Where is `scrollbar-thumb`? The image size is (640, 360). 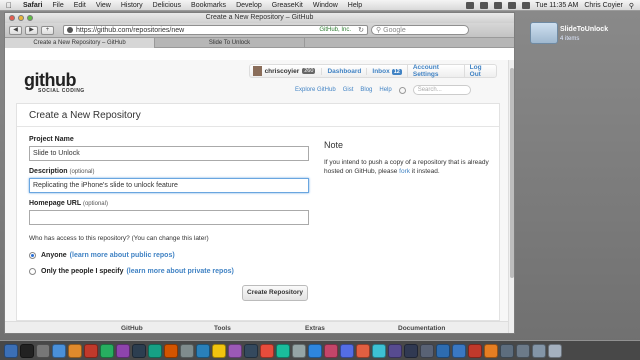 scrollbar-thumb is located at coordinates (512, 173).